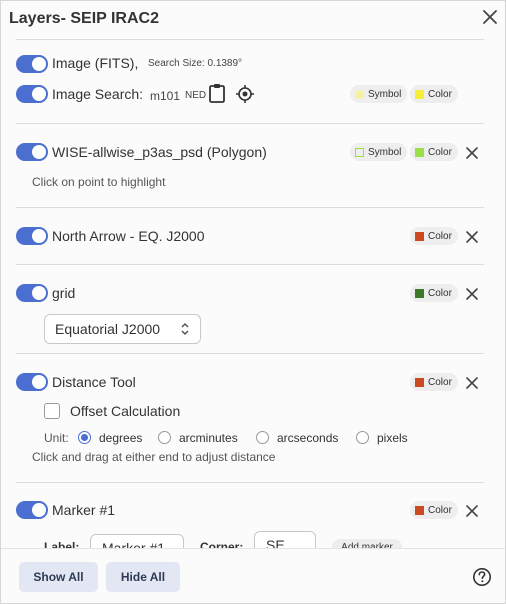  What do you see at coordinates (195, 63) in the screenshot?
I see `search-size-text: Search Size: 0.1389°` at bounding box center [195, 63].